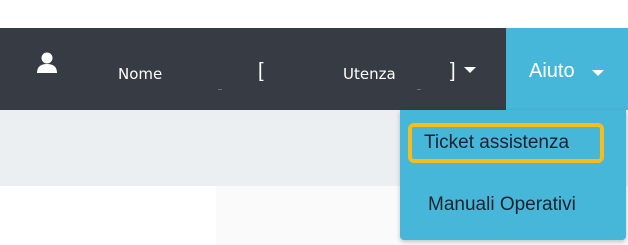  I want to click on top-strip, so click(314, 14).